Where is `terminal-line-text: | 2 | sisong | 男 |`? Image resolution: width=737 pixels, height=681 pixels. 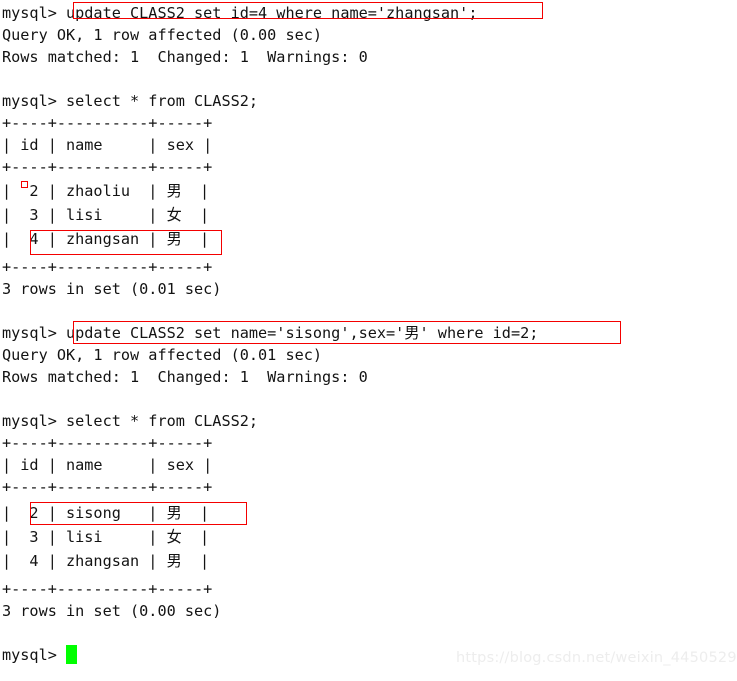
terminal-line-text: | 2 | sisong | 男 | is located at coordinates (106, 513).